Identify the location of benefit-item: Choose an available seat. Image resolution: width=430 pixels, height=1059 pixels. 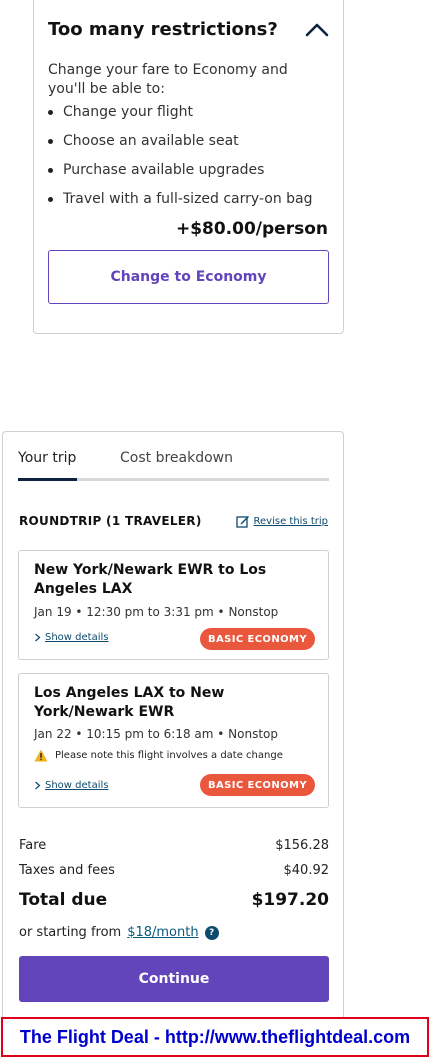
(180, 146).